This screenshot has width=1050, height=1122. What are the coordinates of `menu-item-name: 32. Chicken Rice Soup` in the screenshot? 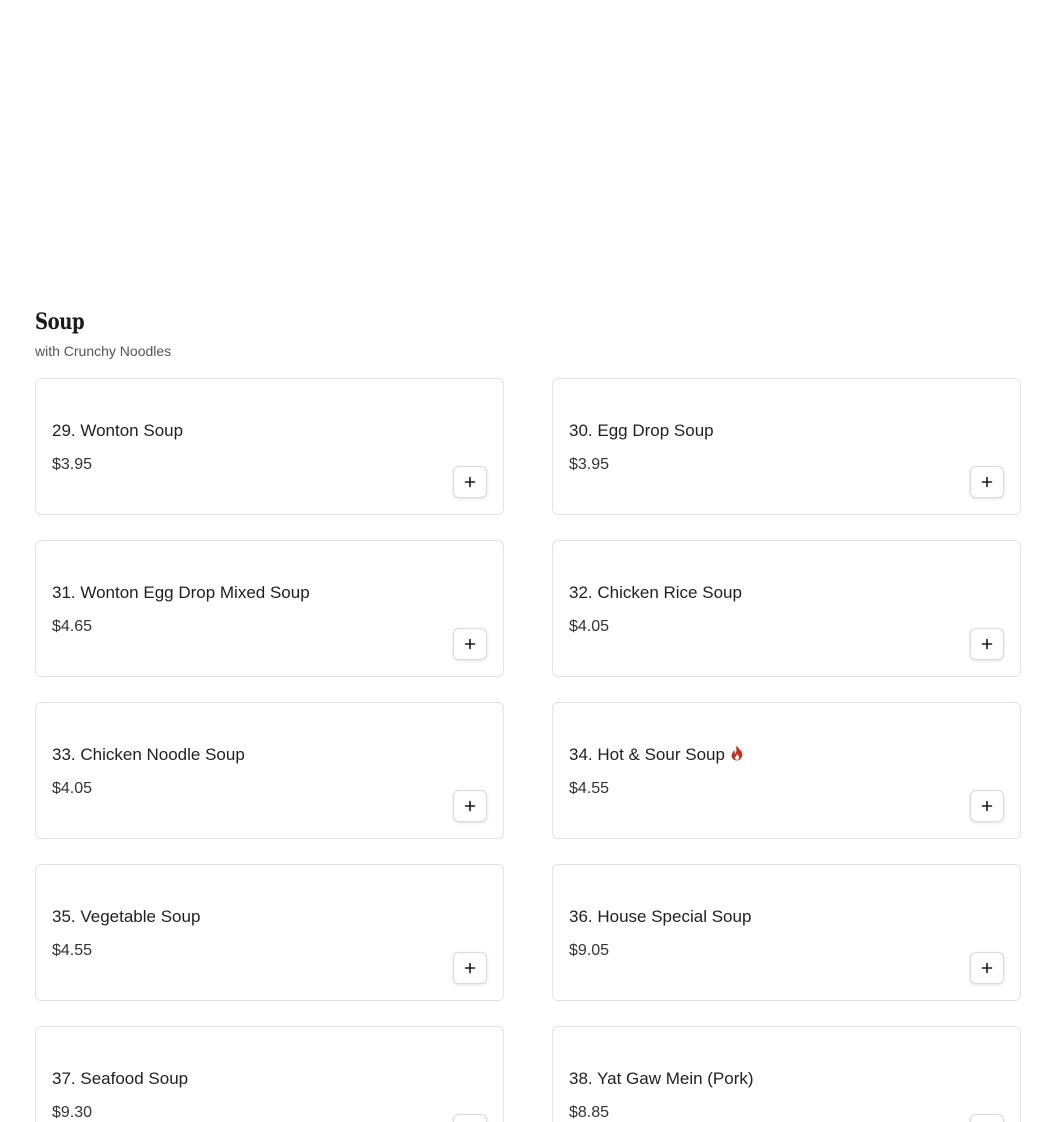 It's located at (655, 593).